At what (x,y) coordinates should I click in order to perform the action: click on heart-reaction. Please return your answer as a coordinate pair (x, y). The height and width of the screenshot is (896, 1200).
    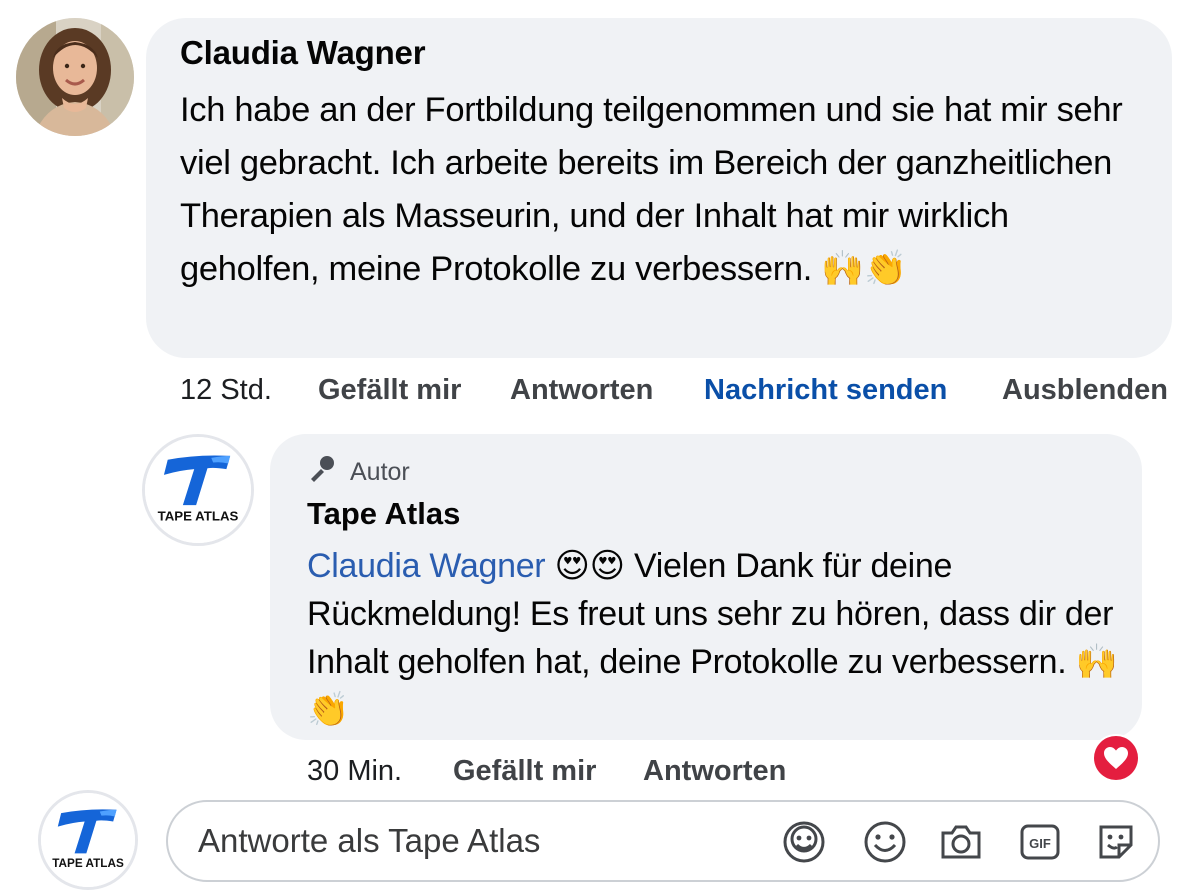
    Looking at the image, I should click on (1116, 758).